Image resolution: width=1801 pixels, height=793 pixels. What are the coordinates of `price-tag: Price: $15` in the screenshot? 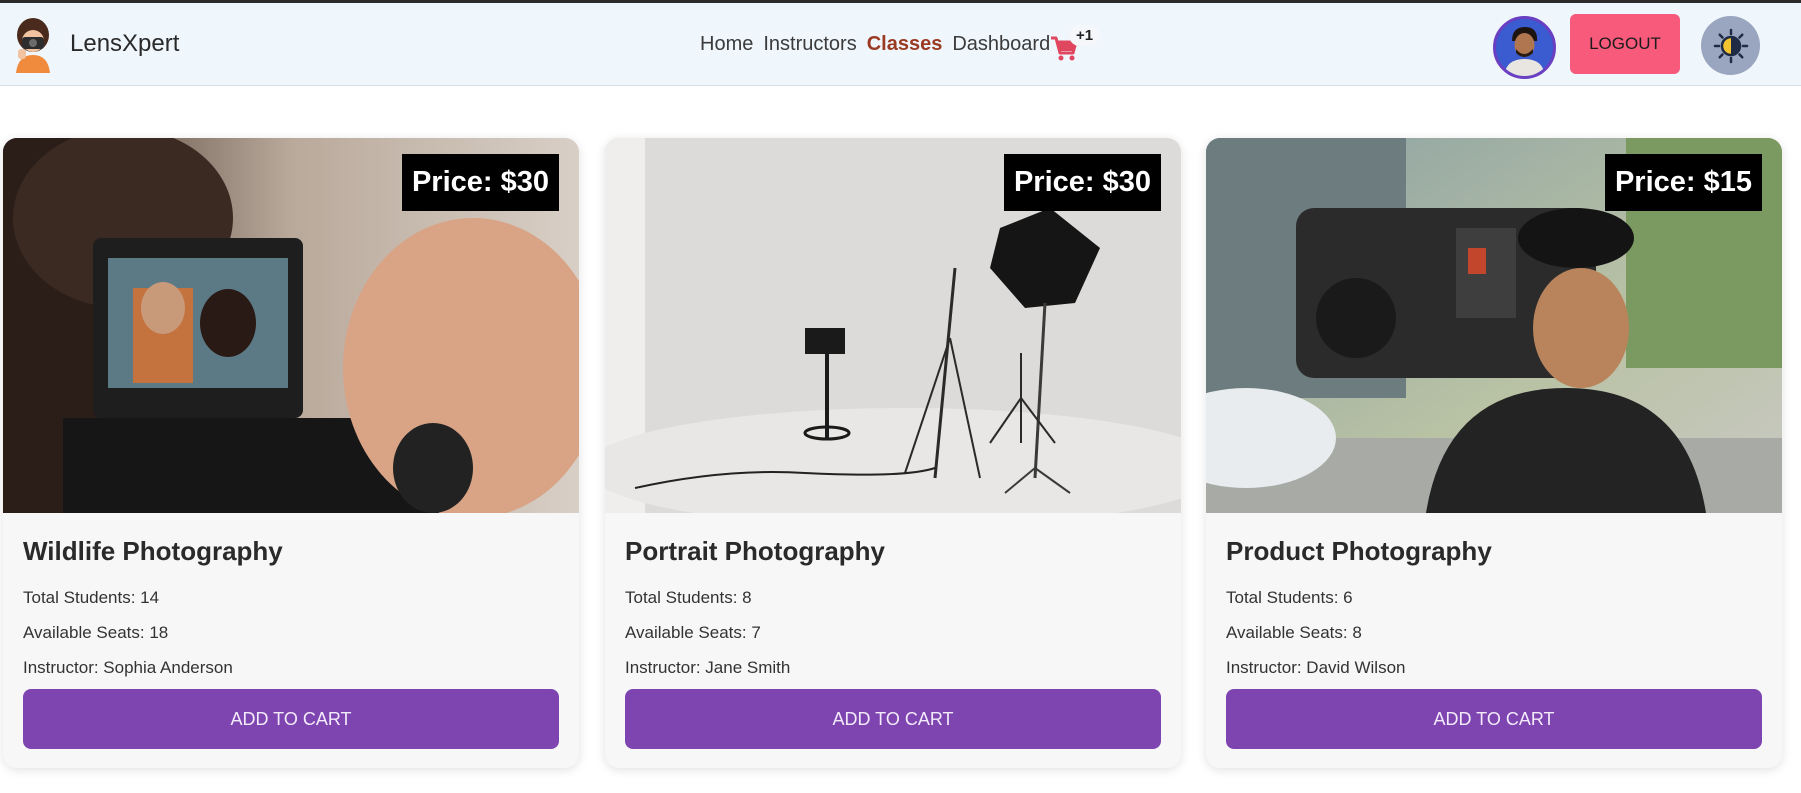 It's located at (1683, 182).